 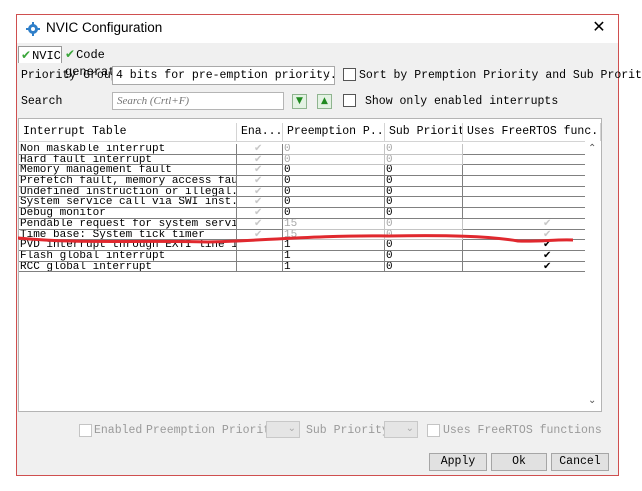 I want to click on table-row: Pendable request for system service ✔ 15 0 ✔, so click(x=310, y=224).